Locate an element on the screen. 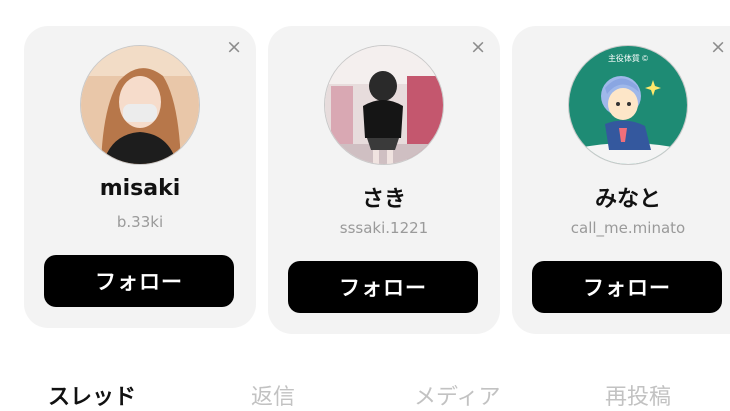 The width and height of the screenshot is (730, 411). user-name: みなと is located at coordinates (627, 199).